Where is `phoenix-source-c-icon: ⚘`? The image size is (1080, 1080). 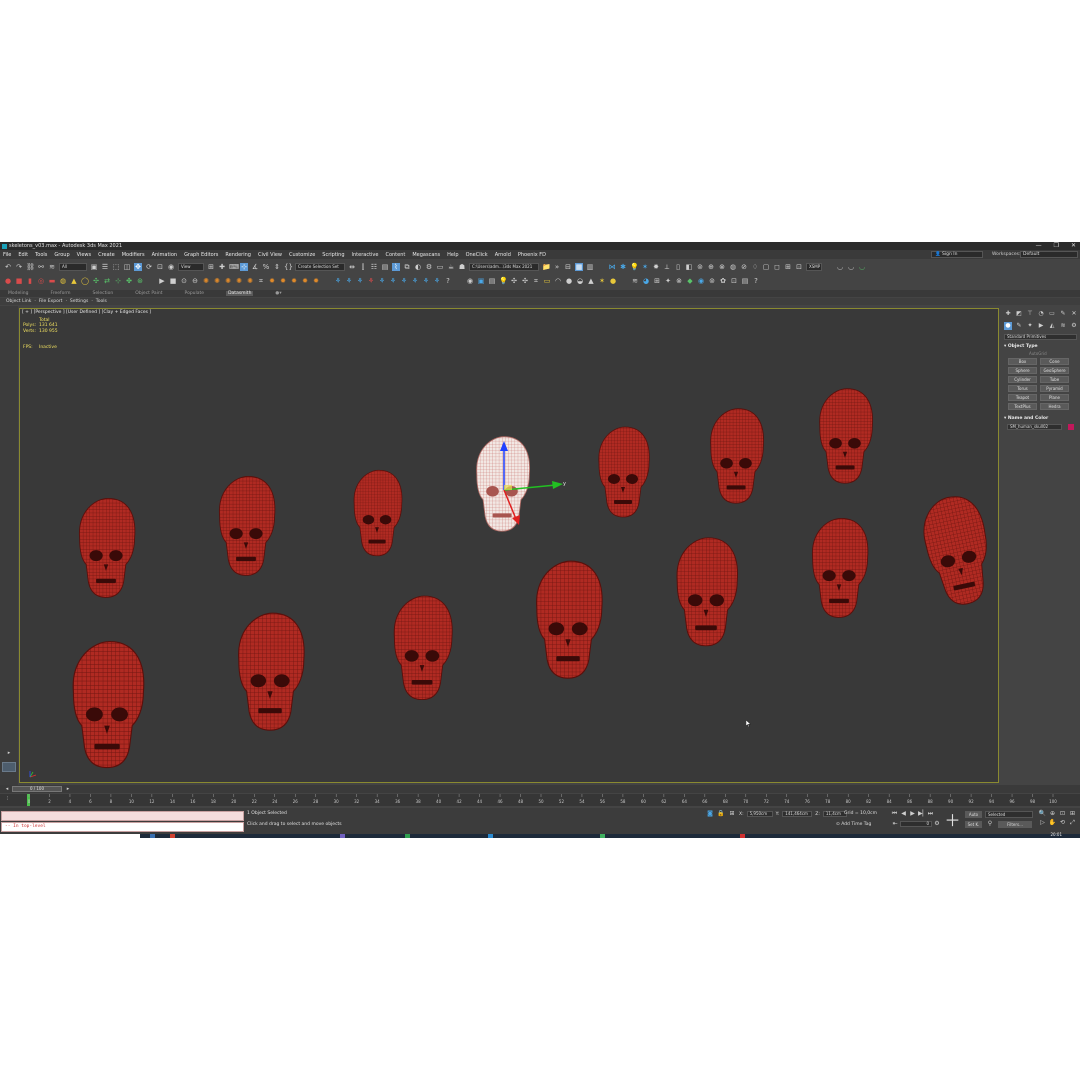
phoenix-source-c-icon: ⚘ is located at coordinates (360, 281).